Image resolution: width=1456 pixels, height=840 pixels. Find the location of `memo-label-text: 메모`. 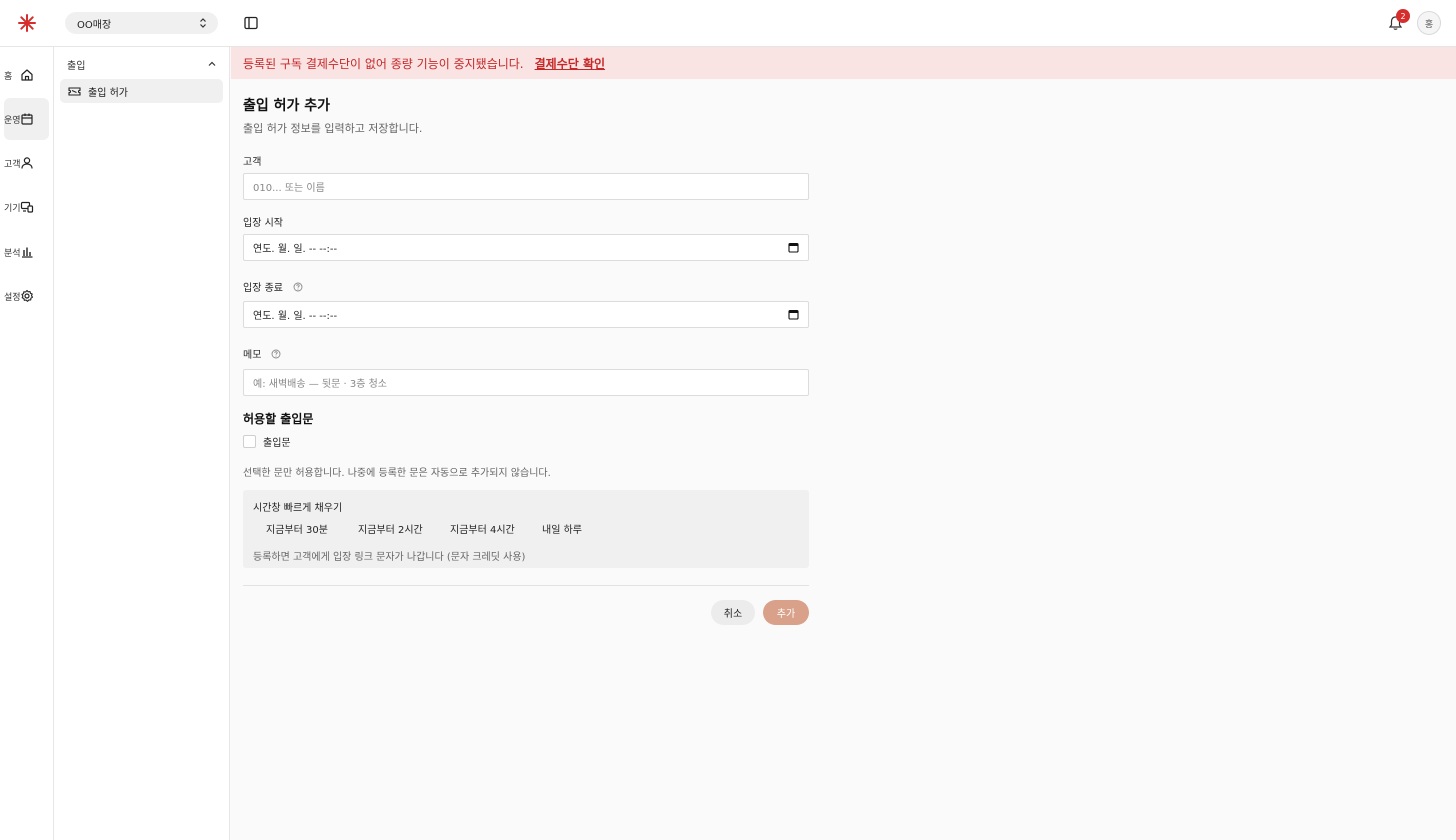

memo-label-text: 메모 is located at coordinates (252, 355).